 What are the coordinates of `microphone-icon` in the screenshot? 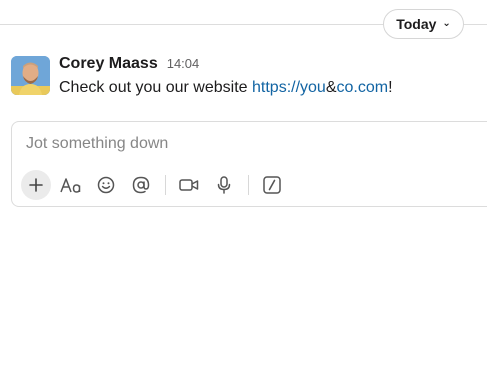 It's located at (224, 185).